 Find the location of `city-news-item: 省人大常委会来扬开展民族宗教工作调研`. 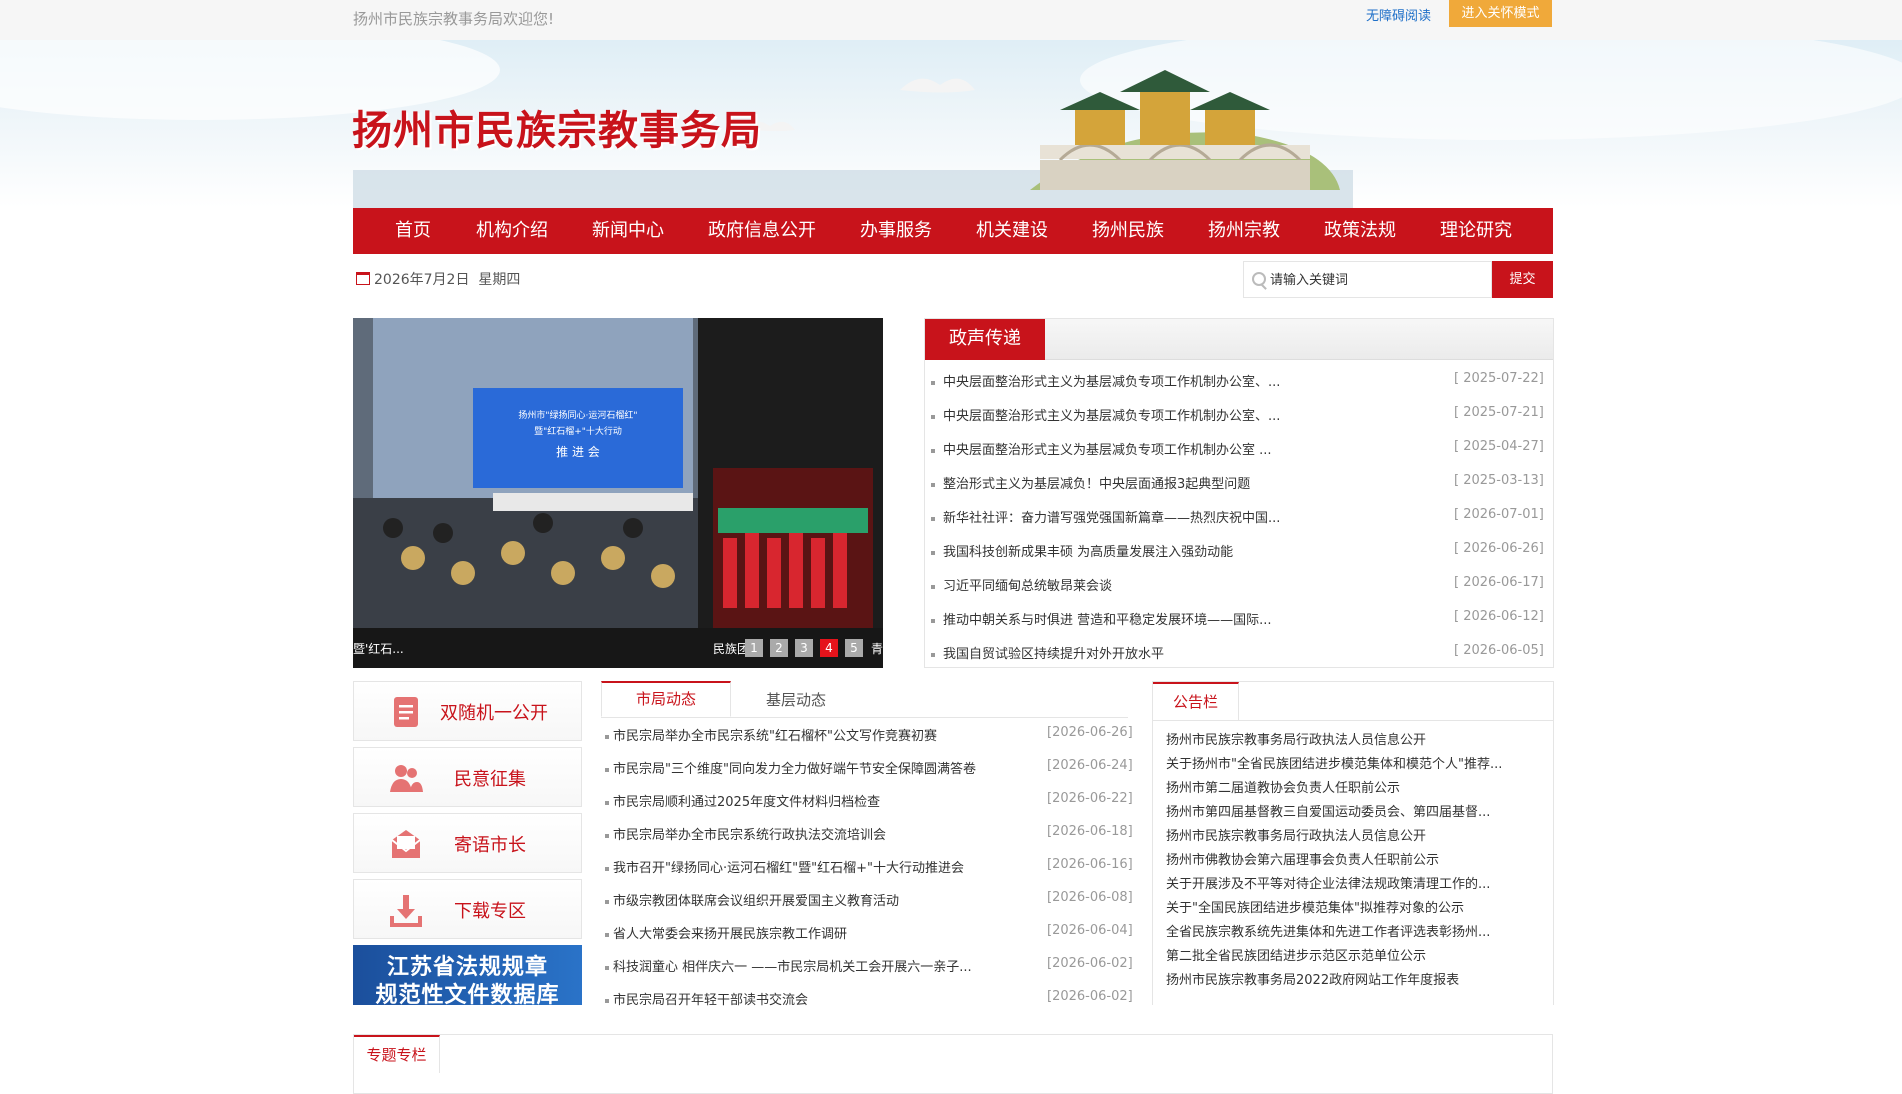

city-news-item: 省人大常委会来扬开展民族宗教工作调研 is located at coordinates (726, 932).